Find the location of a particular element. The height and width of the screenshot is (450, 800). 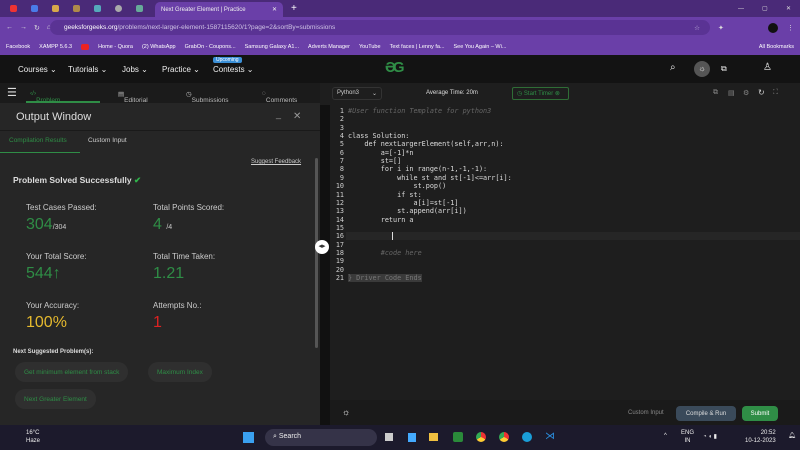

reload-icon: ↻ is located at coordinates (37, 28).